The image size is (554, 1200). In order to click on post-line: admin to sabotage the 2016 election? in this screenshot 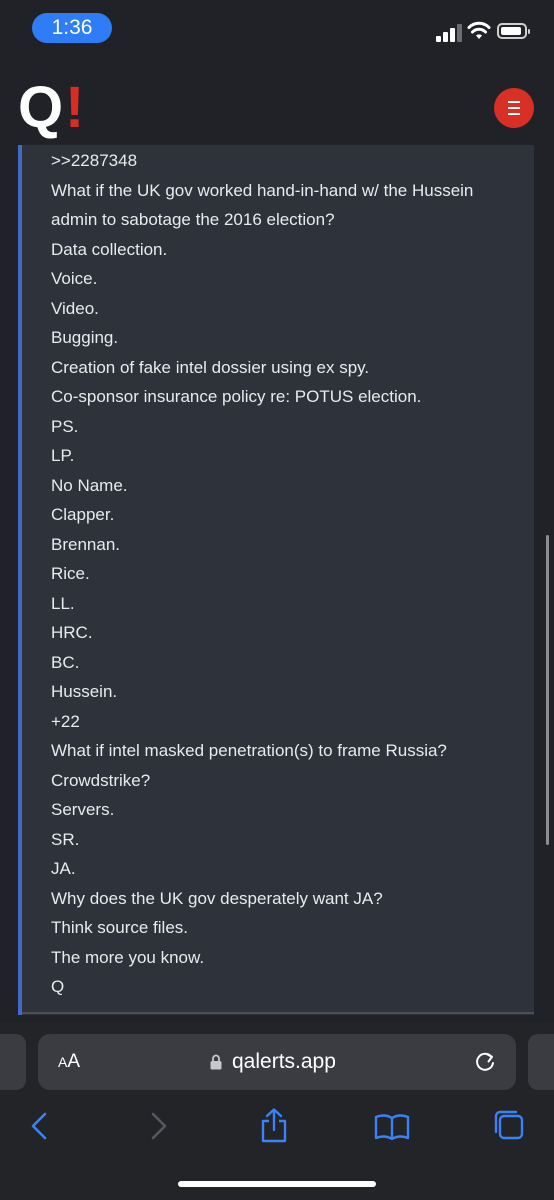, I will do `click(193, 219)`.